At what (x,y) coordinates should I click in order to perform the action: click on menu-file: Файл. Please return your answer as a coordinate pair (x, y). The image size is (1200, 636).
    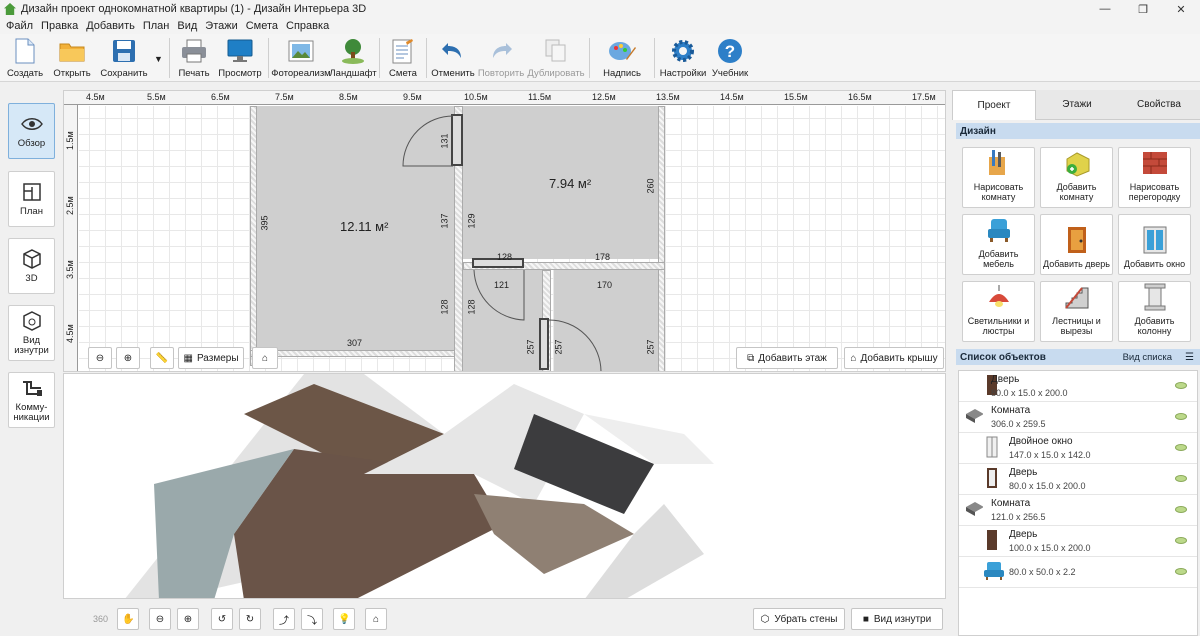
    Looking at the image, I should click on (19, 26).